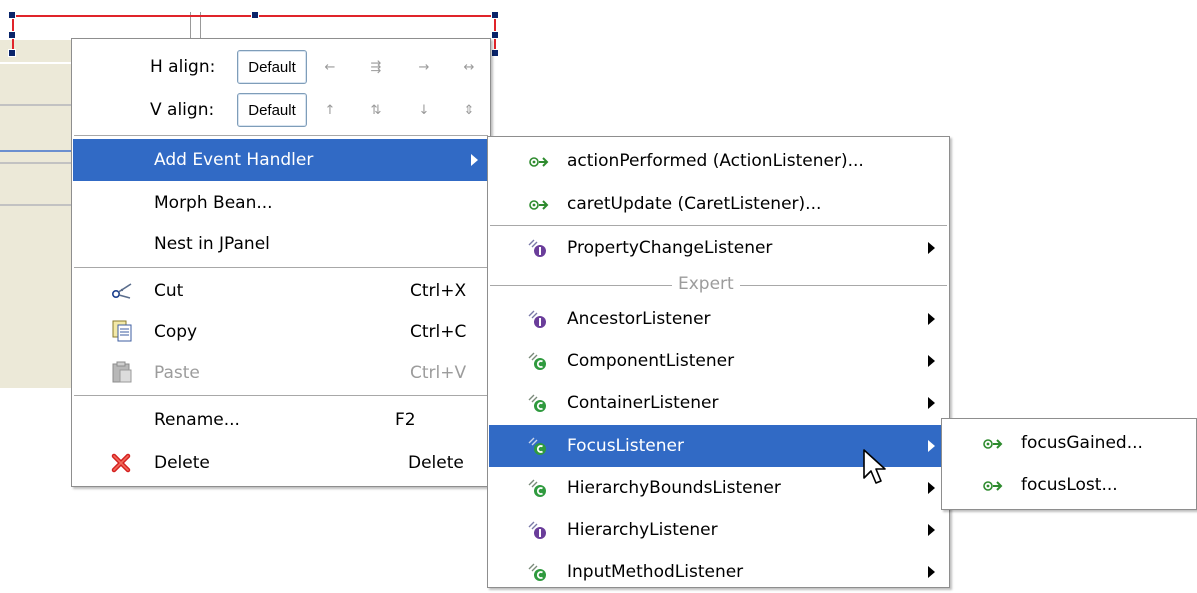 The image size is (1197, 593). I want to click on menu-shortcut: Ctrl+C, so click(438, 332).